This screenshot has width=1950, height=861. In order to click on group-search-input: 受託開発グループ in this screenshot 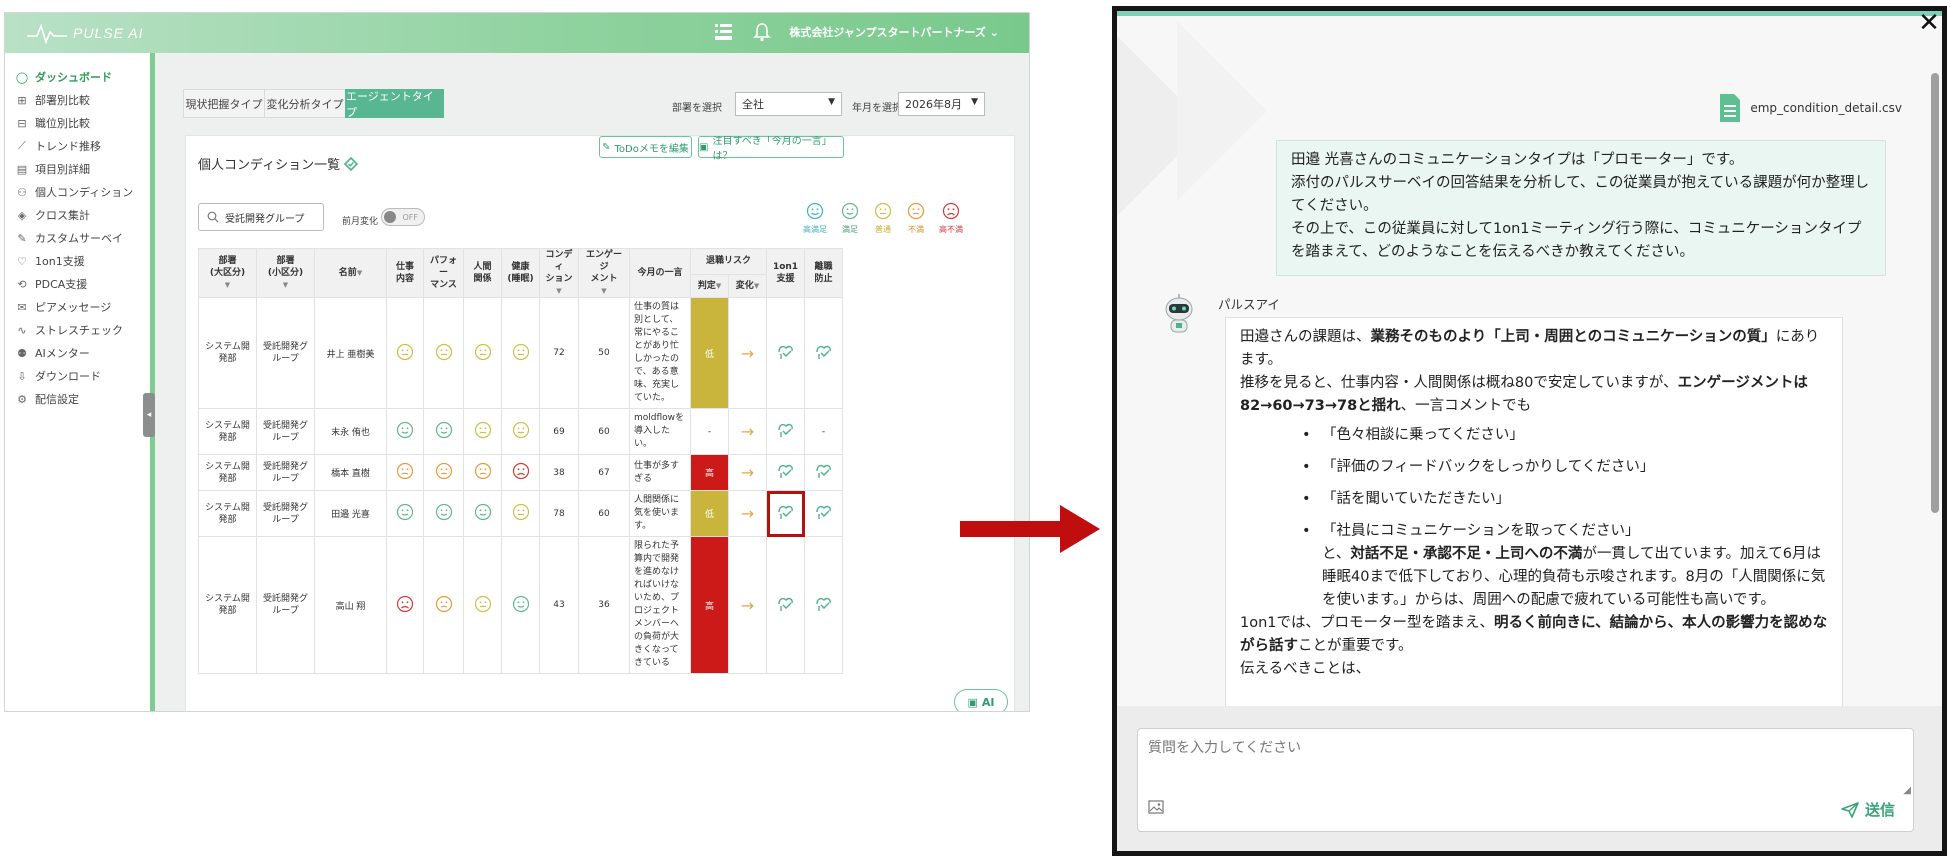, I will do `click(261, 217)`.